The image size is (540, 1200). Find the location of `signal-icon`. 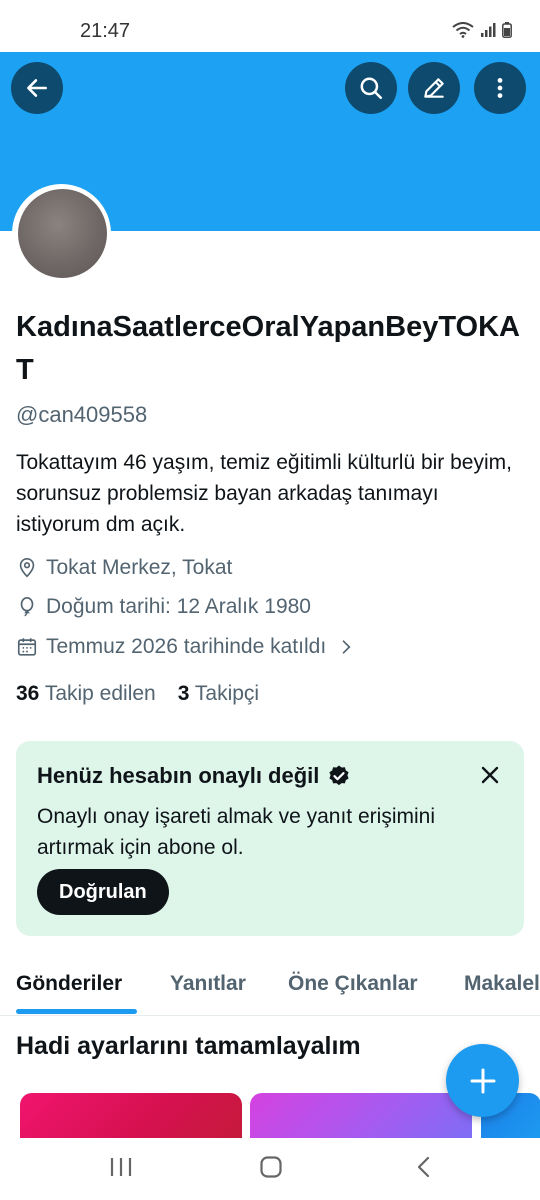

signal-icon is located at coordinates (488, 30).